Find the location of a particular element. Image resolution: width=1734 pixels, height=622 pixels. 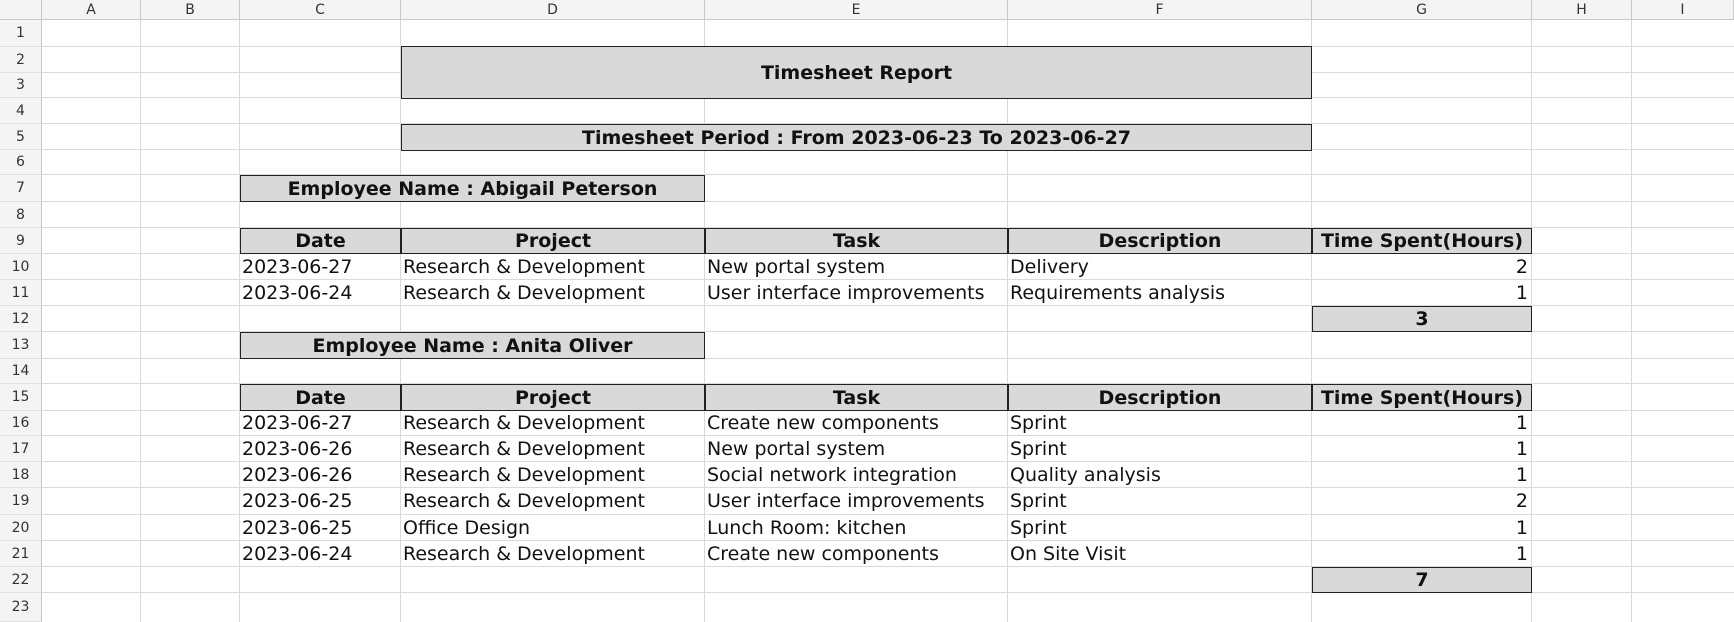

total-hours: 7 is located at coordinates (1422, 580).